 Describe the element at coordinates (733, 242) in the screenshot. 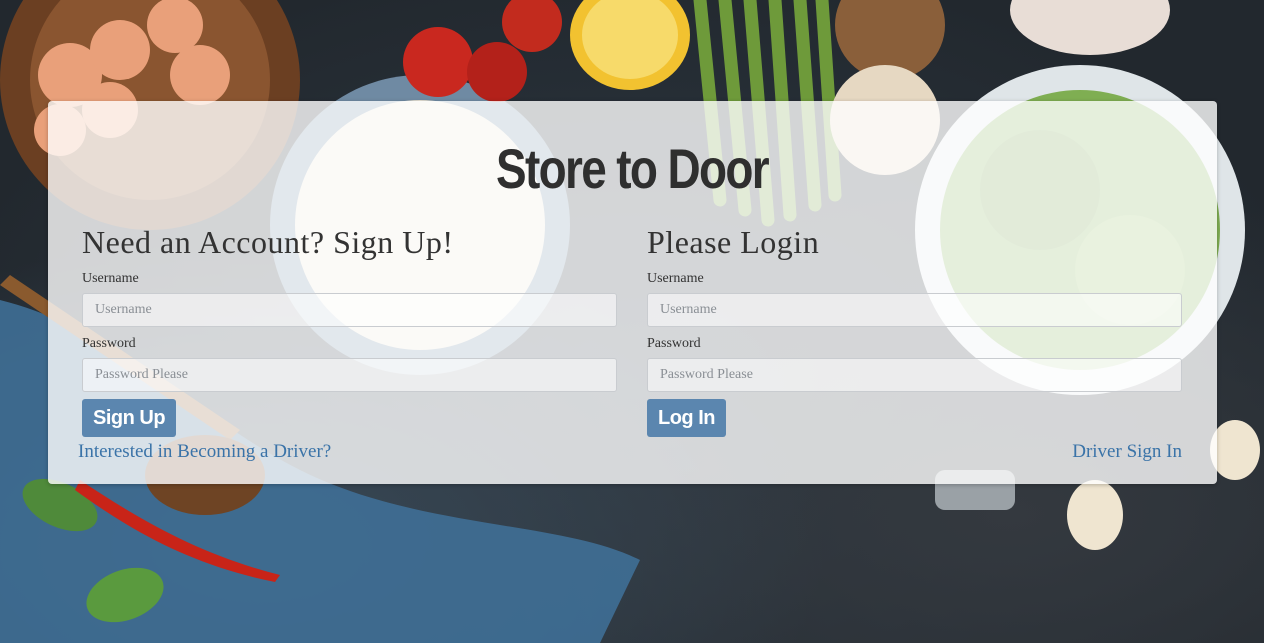

I see `login-heading: Please Login` at that location.